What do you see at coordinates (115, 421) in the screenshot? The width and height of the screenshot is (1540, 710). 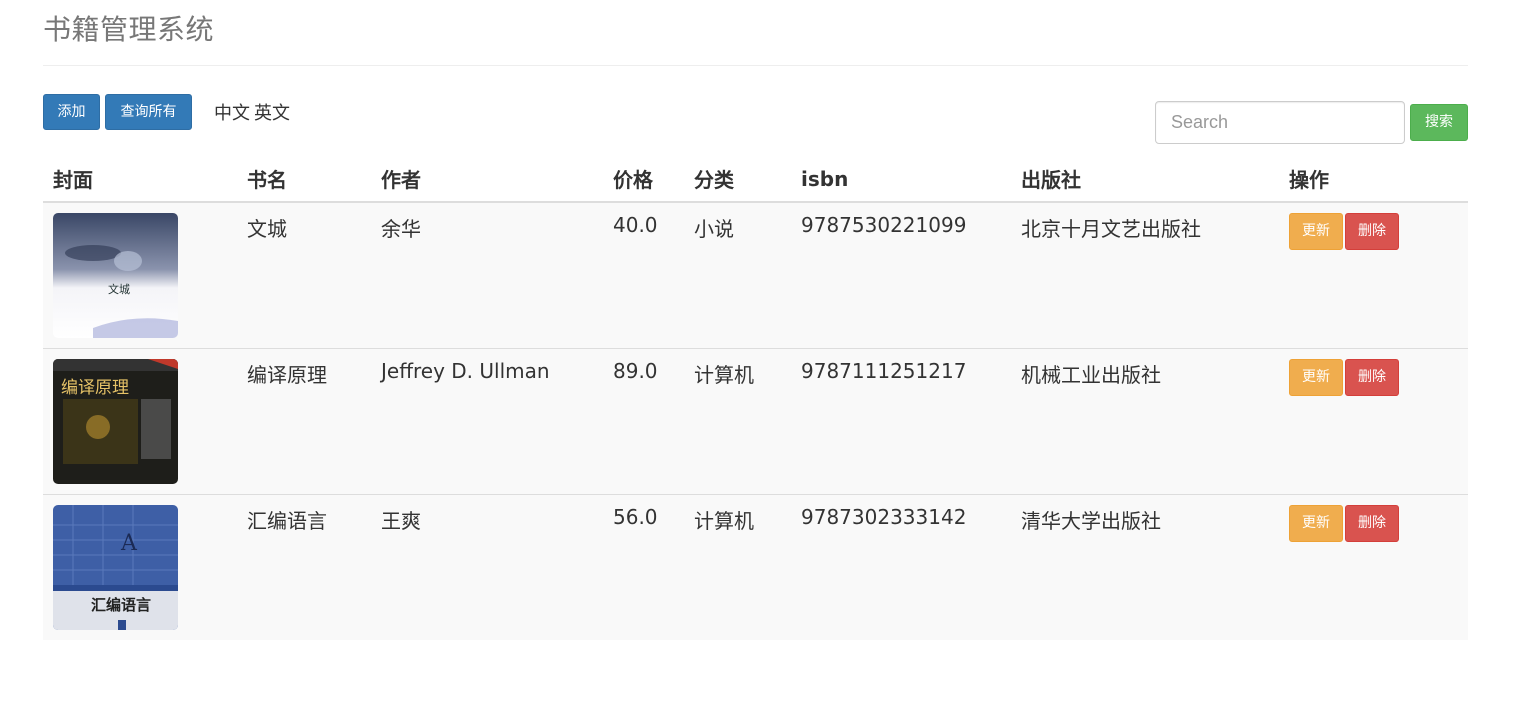 I see `book-cover-image: 编译原理` at bounding box center [115, 421].